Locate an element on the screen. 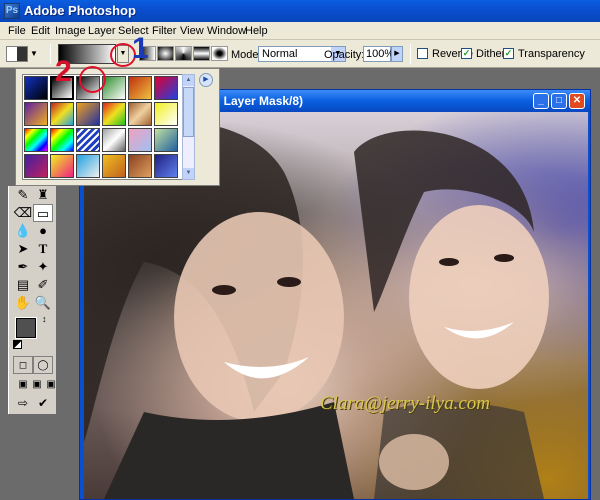 The width and height of the screenshot is (600, 500). menu-view: View is located at coordinates (192, 31).